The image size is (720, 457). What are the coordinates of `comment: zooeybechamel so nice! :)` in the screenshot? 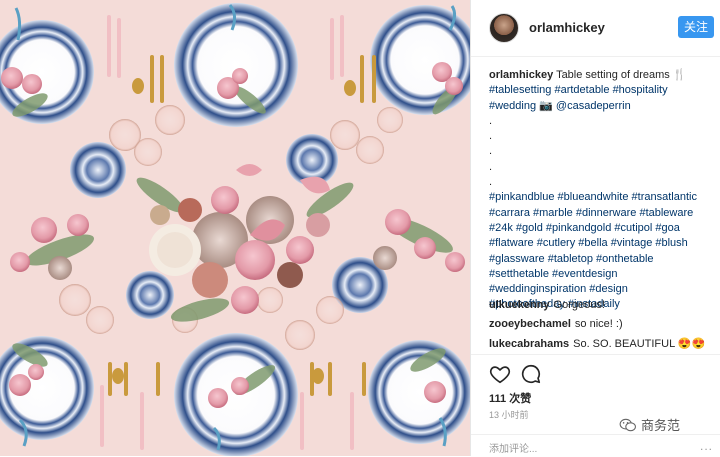 It's located at (556, 324).